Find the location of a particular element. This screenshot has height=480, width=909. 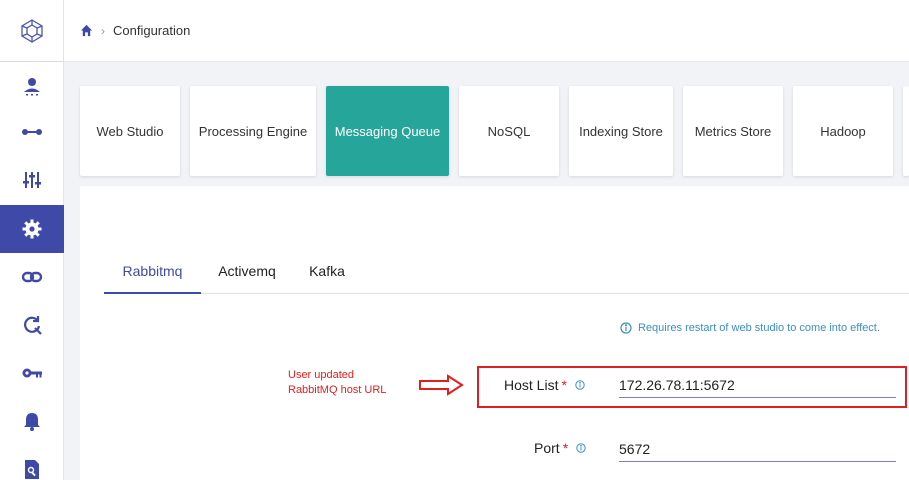

sidebar-item-search-documents is located at coordinates (32, 462).